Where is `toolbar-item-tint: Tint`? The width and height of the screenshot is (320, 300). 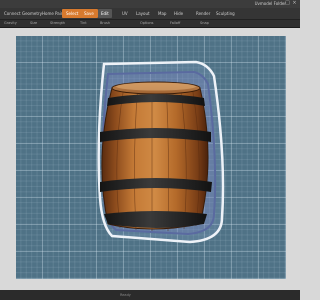 toolbar-item-tint: Tint is located at coordinates (83, 23).